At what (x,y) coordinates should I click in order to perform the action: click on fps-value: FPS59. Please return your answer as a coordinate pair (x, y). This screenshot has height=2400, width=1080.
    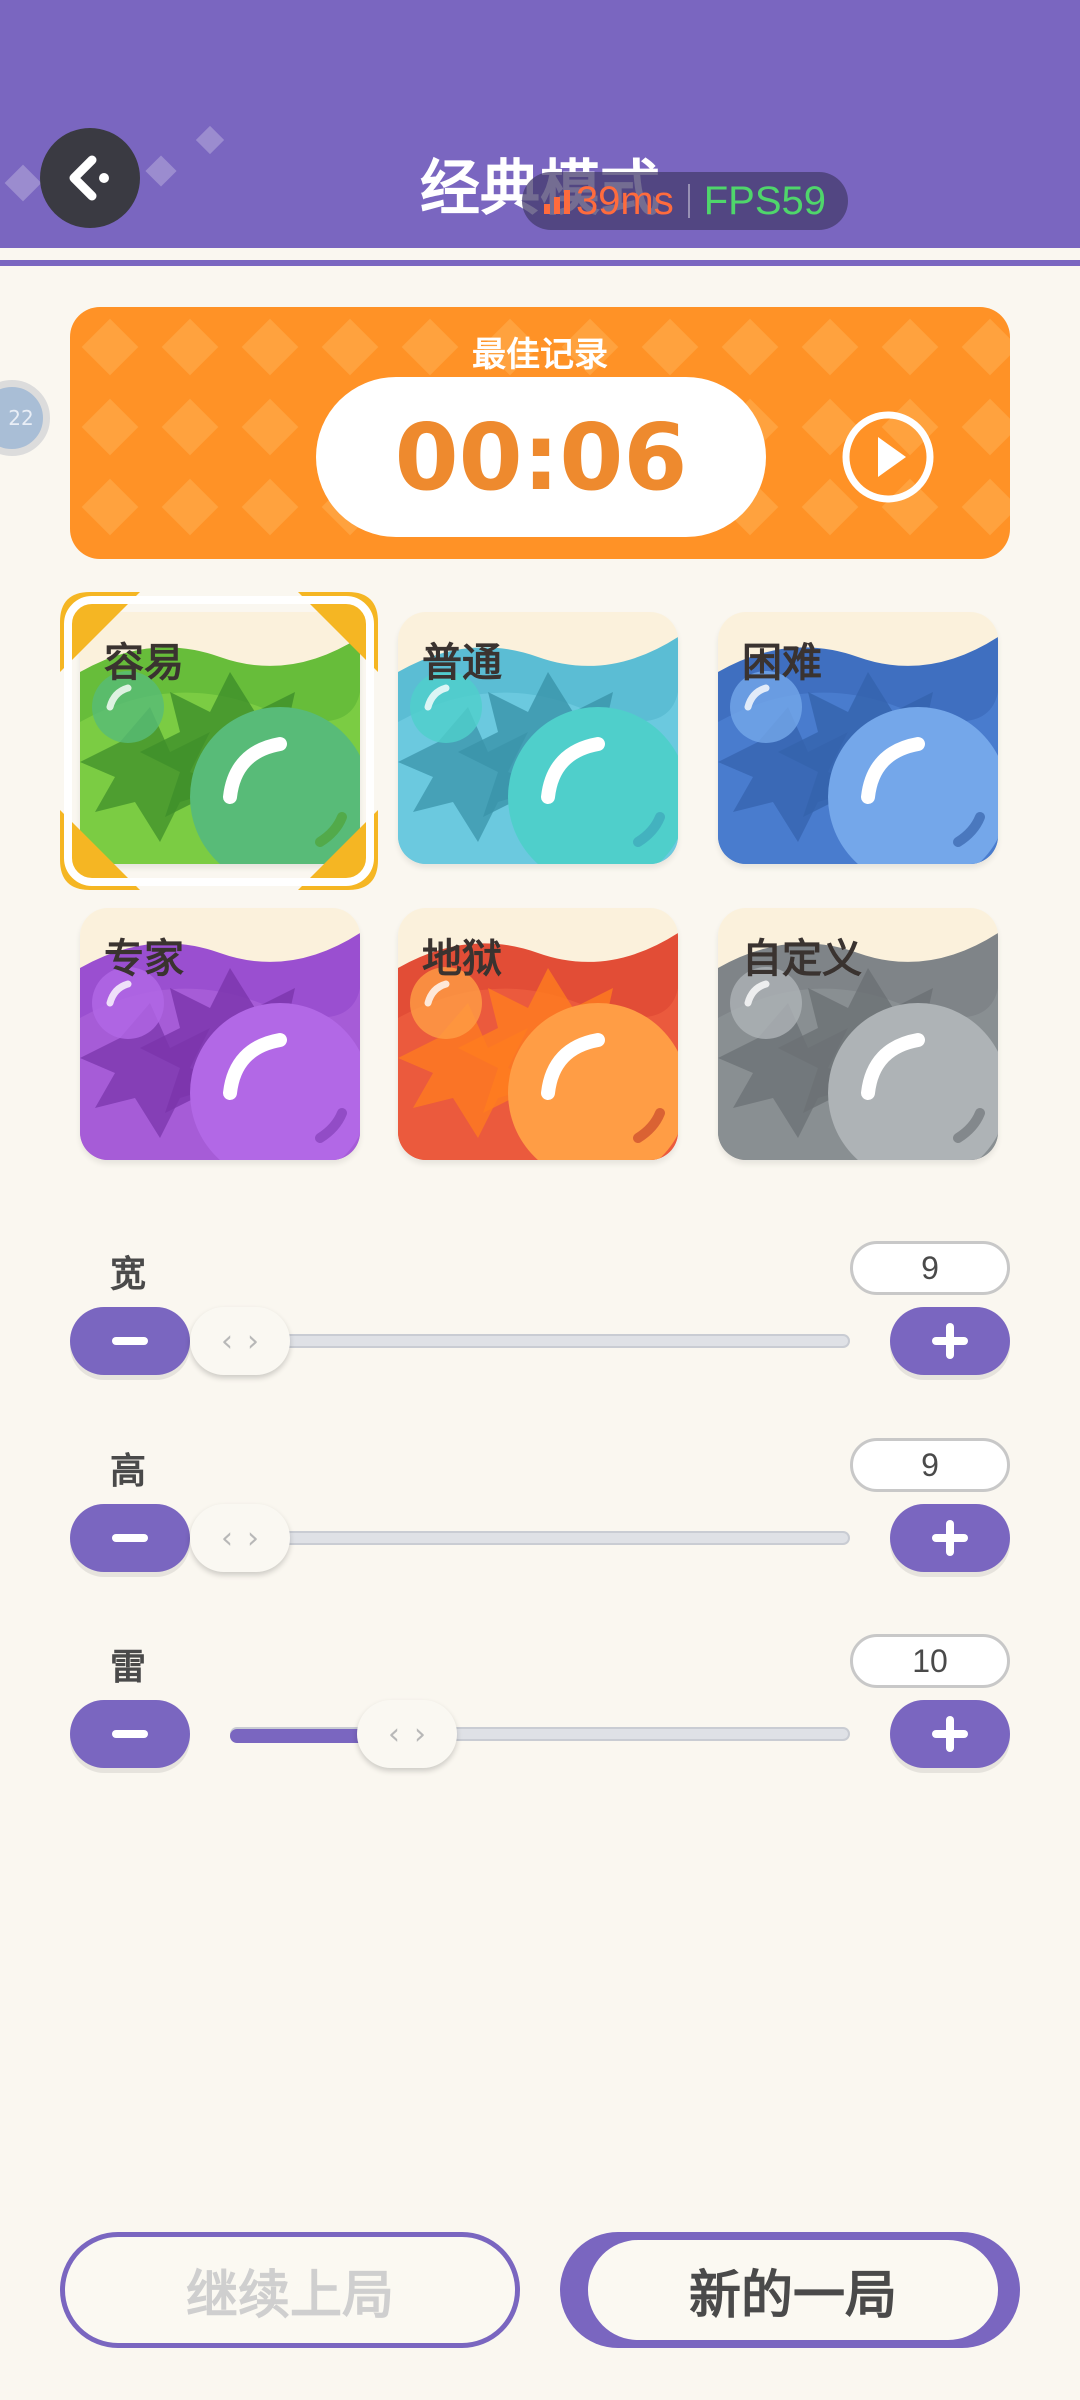
    Looking at the image, I should click on (765, 200).